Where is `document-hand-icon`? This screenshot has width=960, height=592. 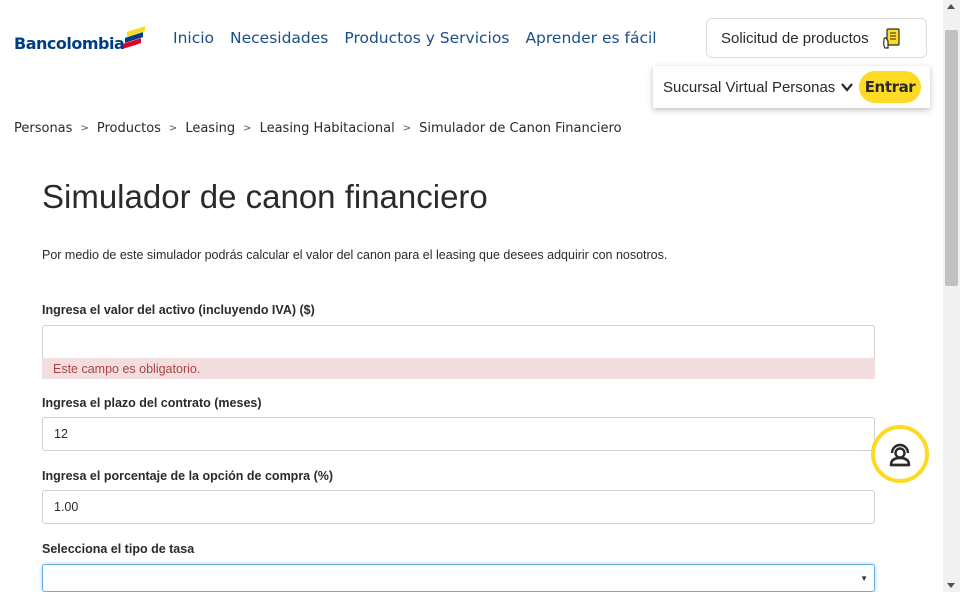 document-hand-icon is located at coordinates (891, 38).